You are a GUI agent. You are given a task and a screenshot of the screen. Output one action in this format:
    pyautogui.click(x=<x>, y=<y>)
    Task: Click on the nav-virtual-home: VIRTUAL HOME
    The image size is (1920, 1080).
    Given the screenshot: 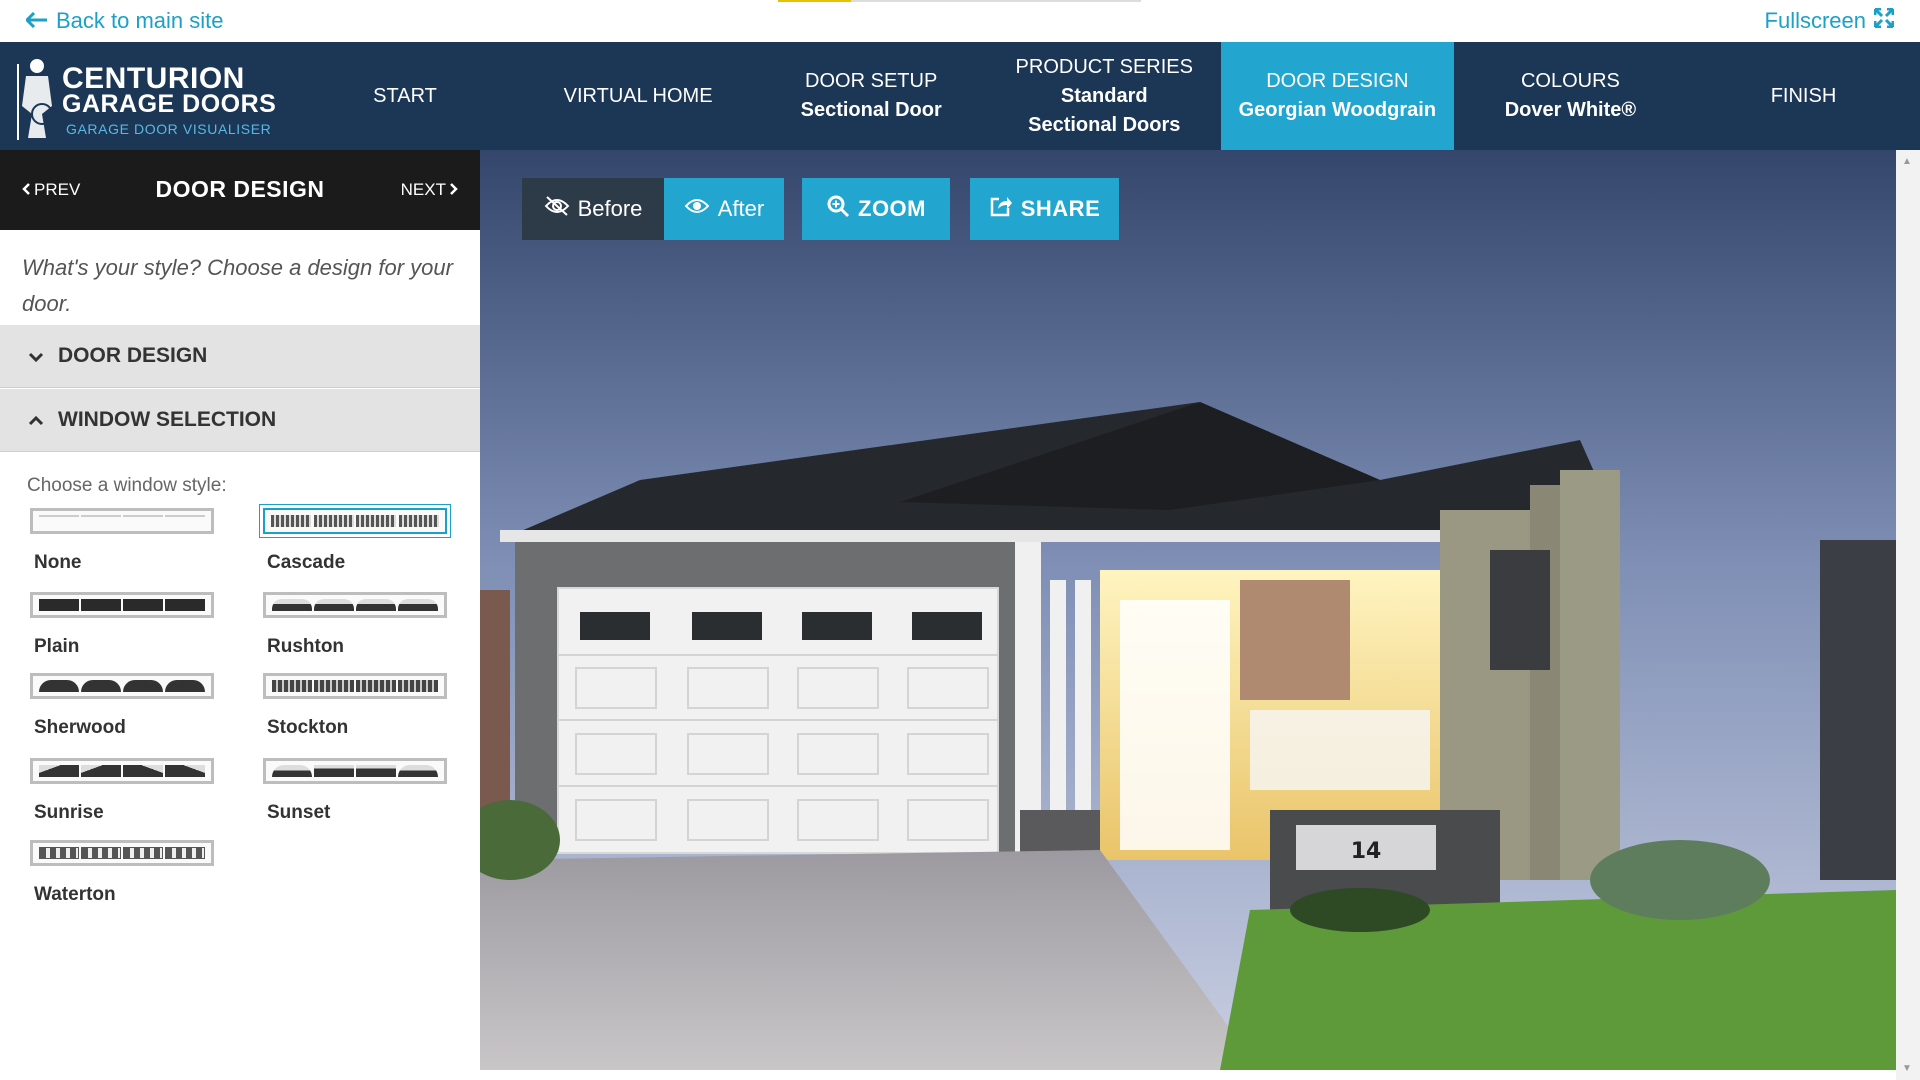 What is the action you would take?
    pyautogui.click(x=638, y=96)
    